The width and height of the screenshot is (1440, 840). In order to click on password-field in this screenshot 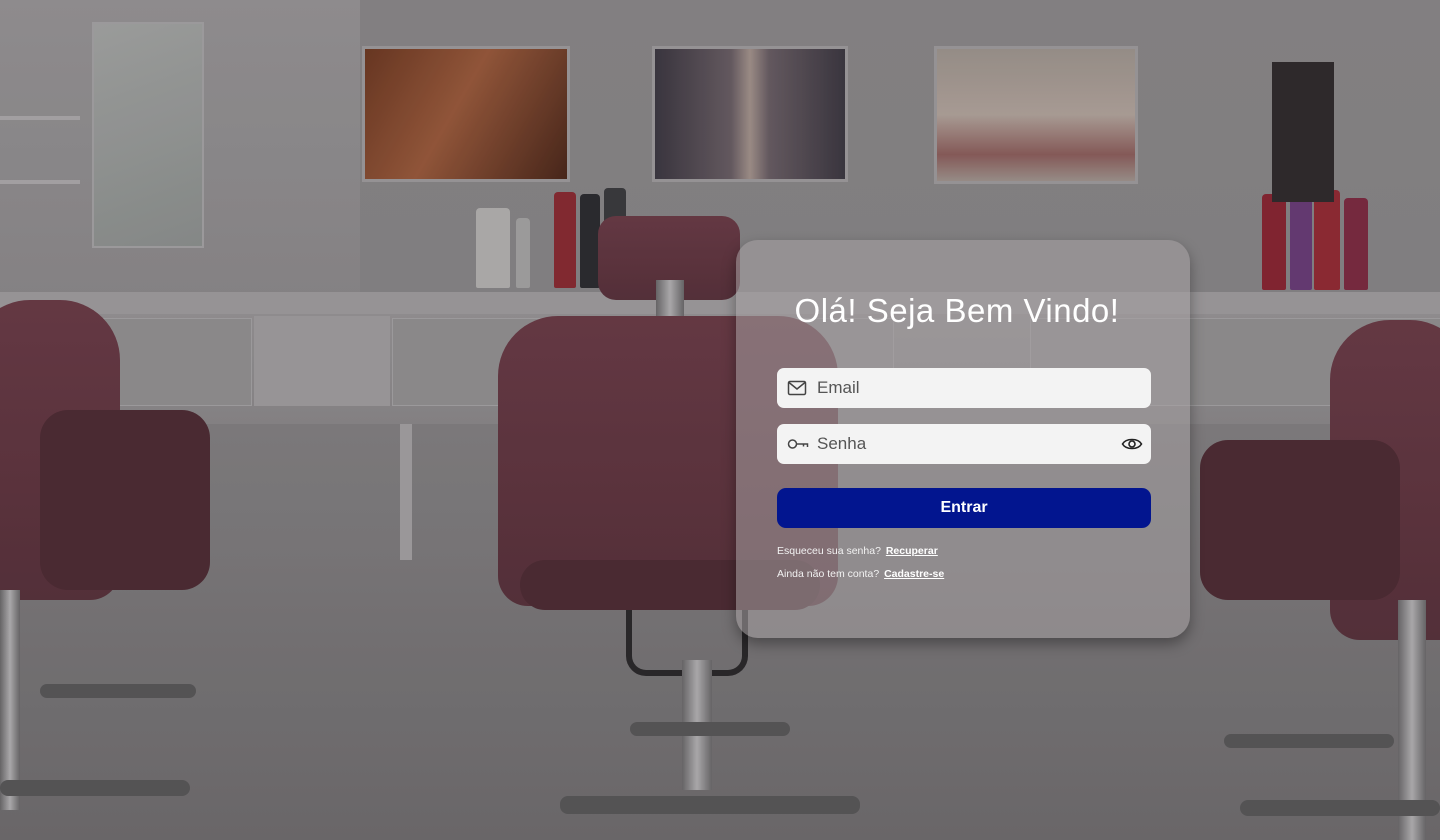, I will do `click(964, 444)`.